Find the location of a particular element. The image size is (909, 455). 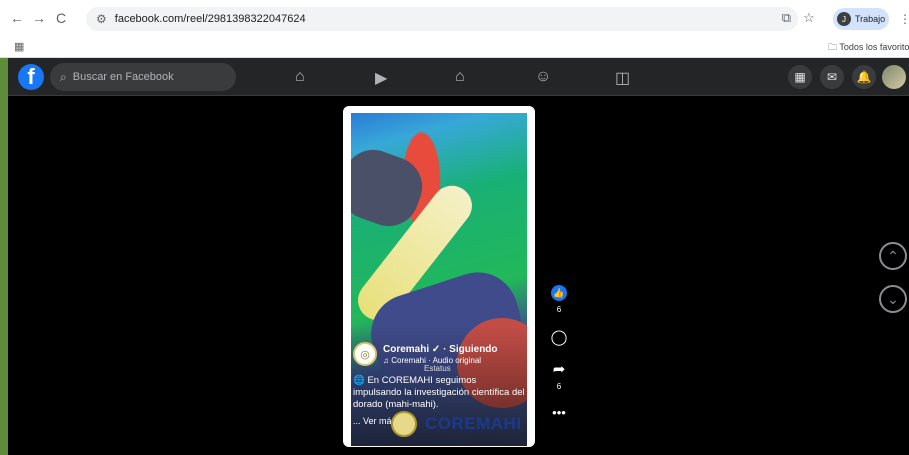

author-avatar: ◎ is located at coordinates (365, 354).